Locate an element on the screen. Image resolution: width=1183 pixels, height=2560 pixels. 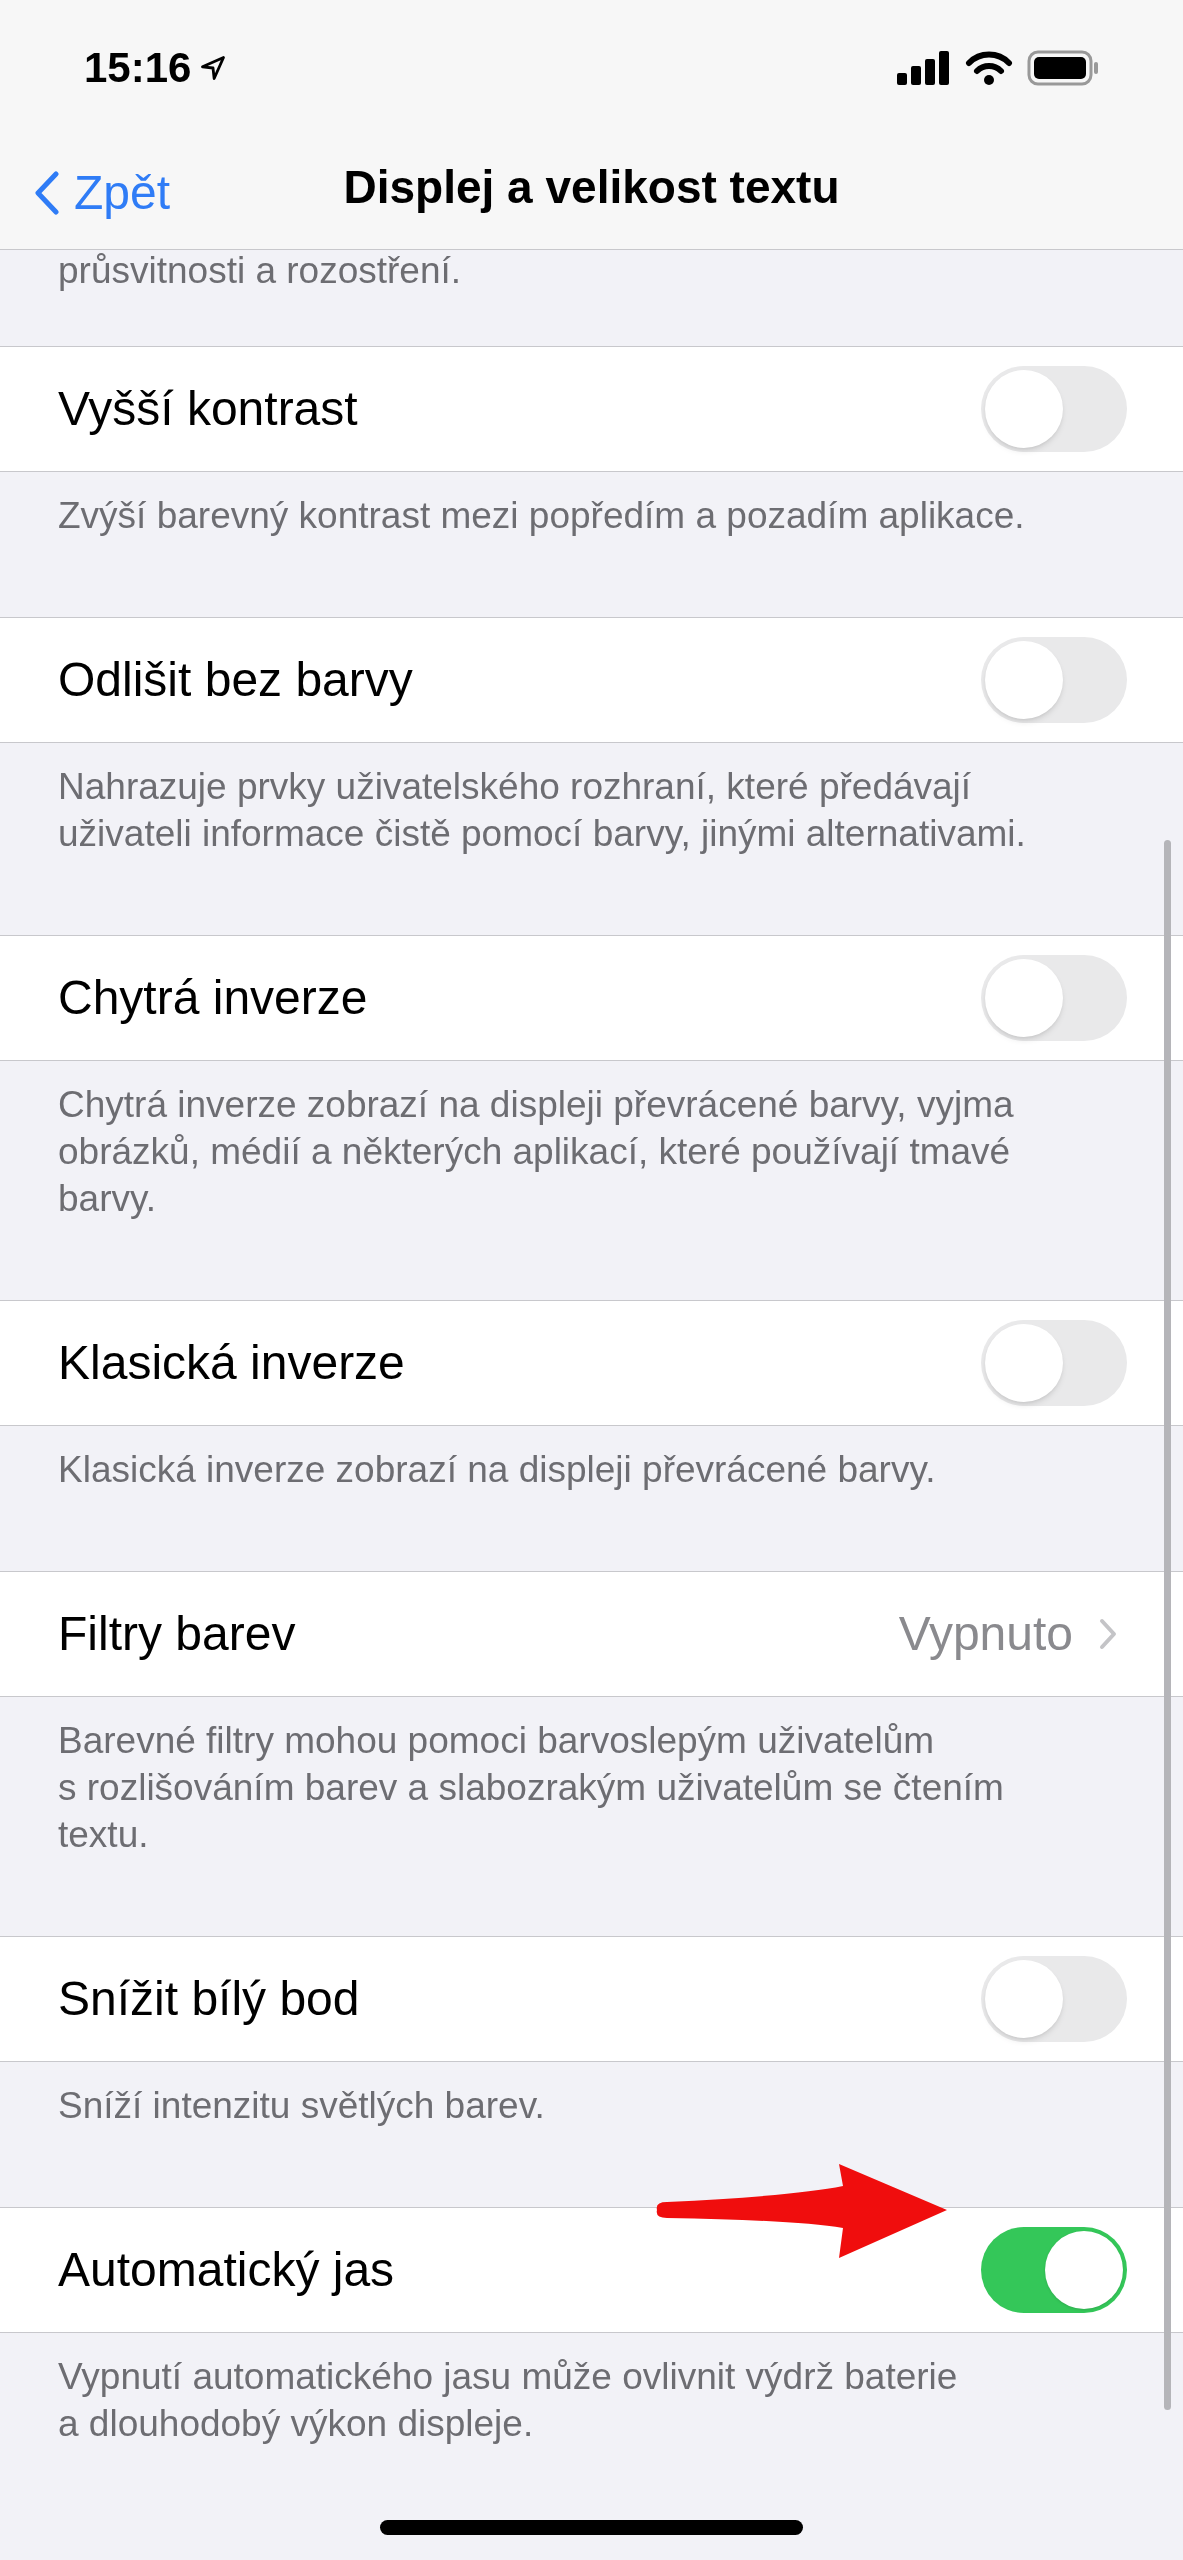
setting-description: Zvýší barevný kontrast mezi popředím a pozadím aplikace. is located at coordinates (542, 516).